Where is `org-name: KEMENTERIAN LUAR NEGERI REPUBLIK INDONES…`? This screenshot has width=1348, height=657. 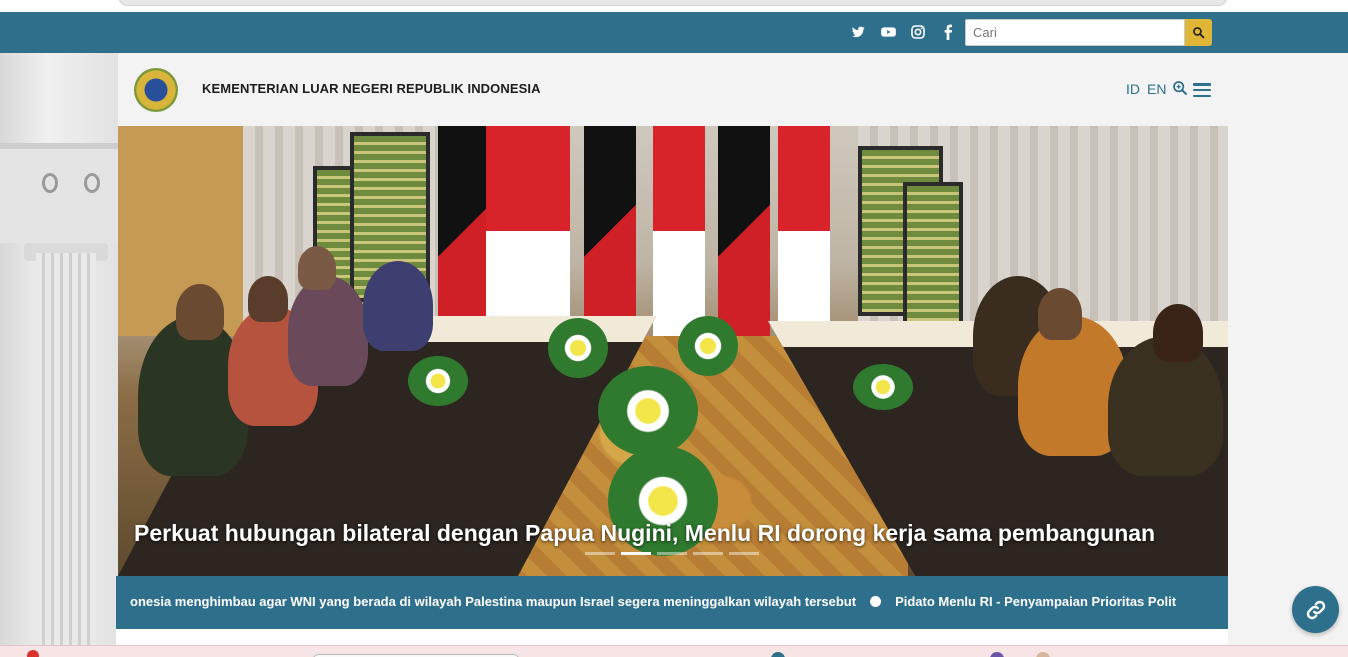 org-name: KEMENTERIAN LUAR NEGERI REPUBLIK INDONES… is located at coordinates (371, 88).